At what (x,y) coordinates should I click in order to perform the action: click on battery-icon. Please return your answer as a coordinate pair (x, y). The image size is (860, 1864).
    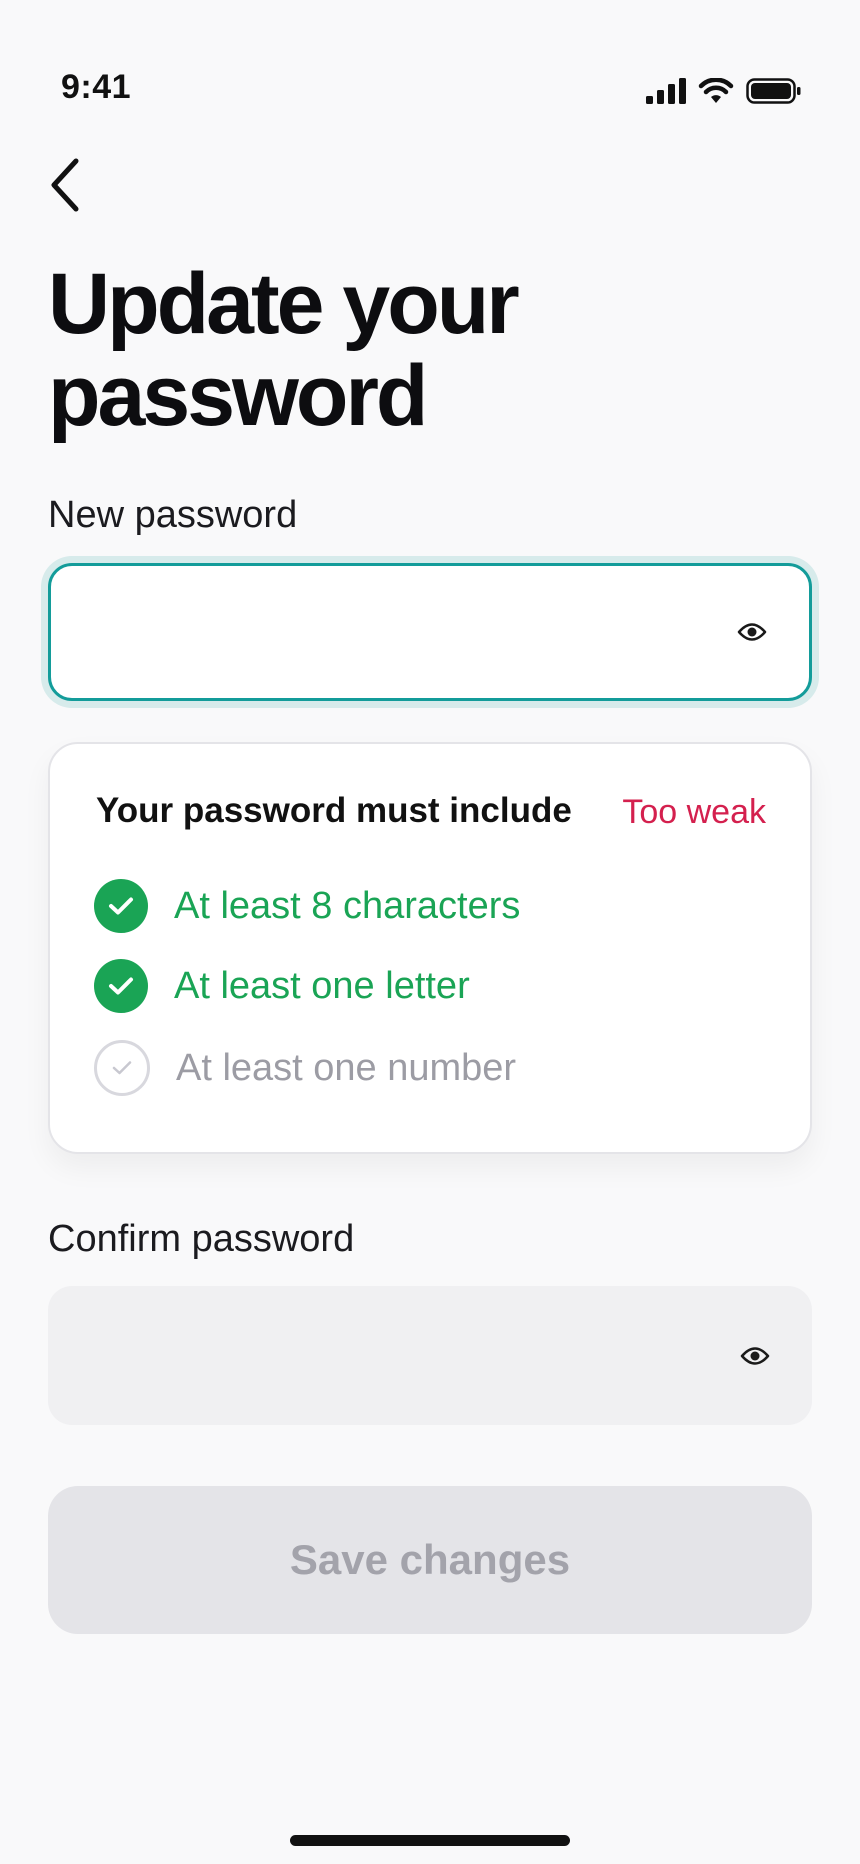
    Looking at the image, I should click on (773, 91).